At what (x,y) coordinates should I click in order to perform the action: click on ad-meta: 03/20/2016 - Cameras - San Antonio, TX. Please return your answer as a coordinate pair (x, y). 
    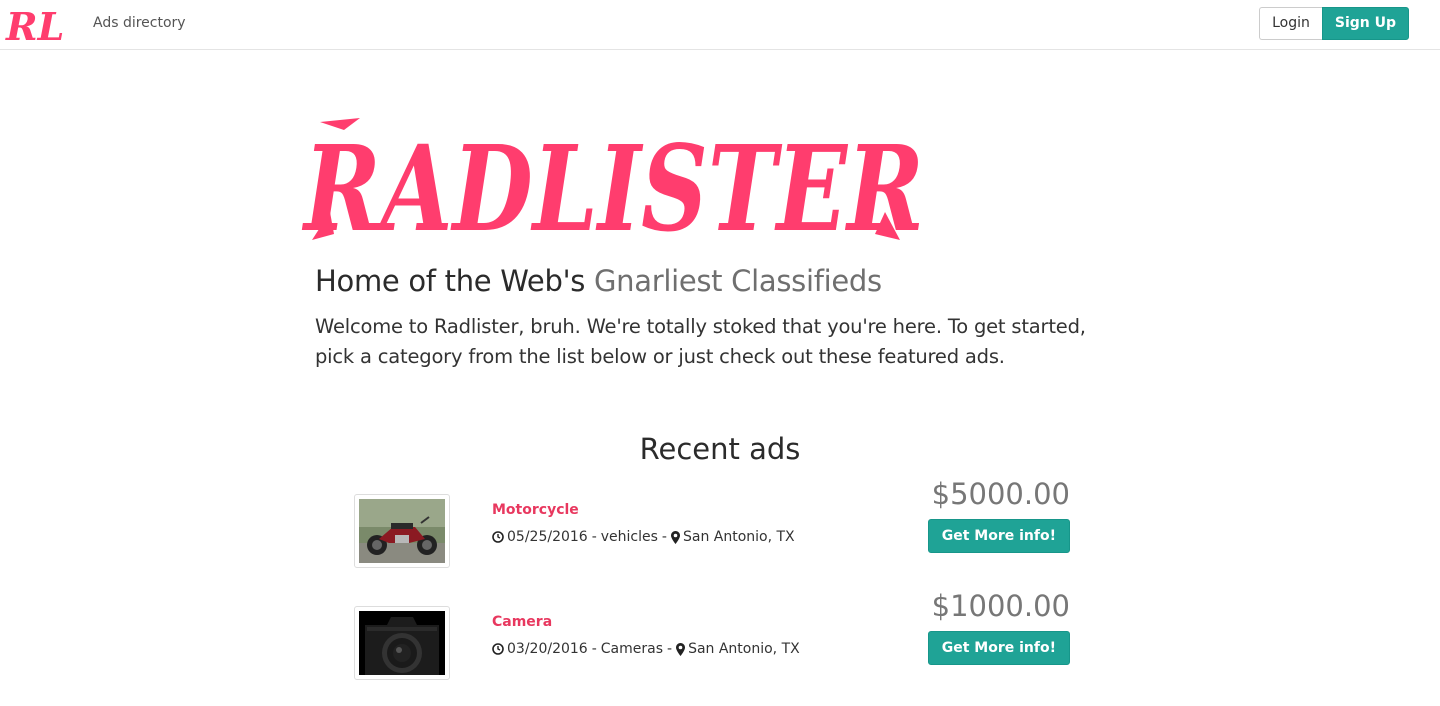
    Looking at the image, I should click on (646, 649).